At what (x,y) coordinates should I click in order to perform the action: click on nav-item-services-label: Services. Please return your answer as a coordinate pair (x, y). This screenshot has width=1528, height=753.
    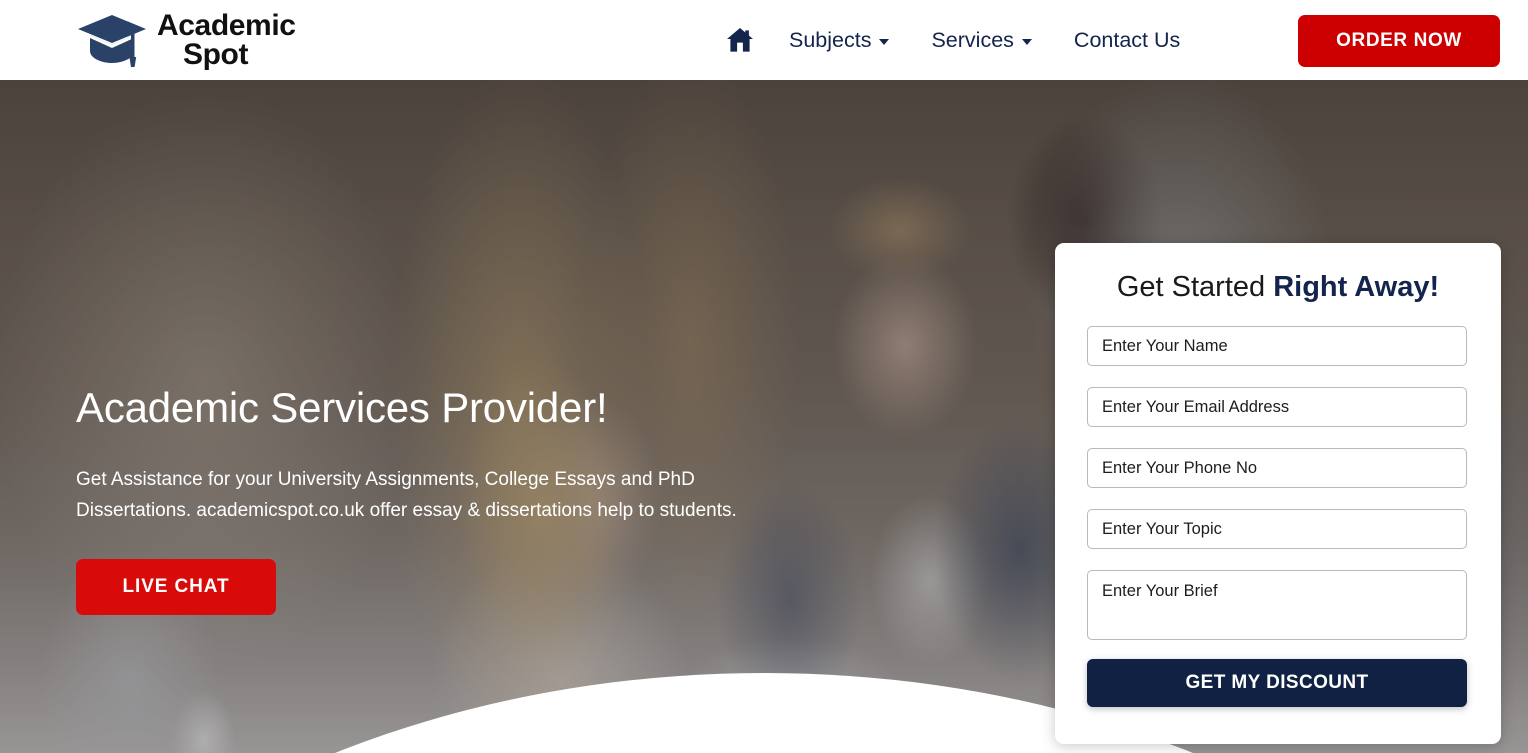
    Looking at the image, I should click on (972, 39).